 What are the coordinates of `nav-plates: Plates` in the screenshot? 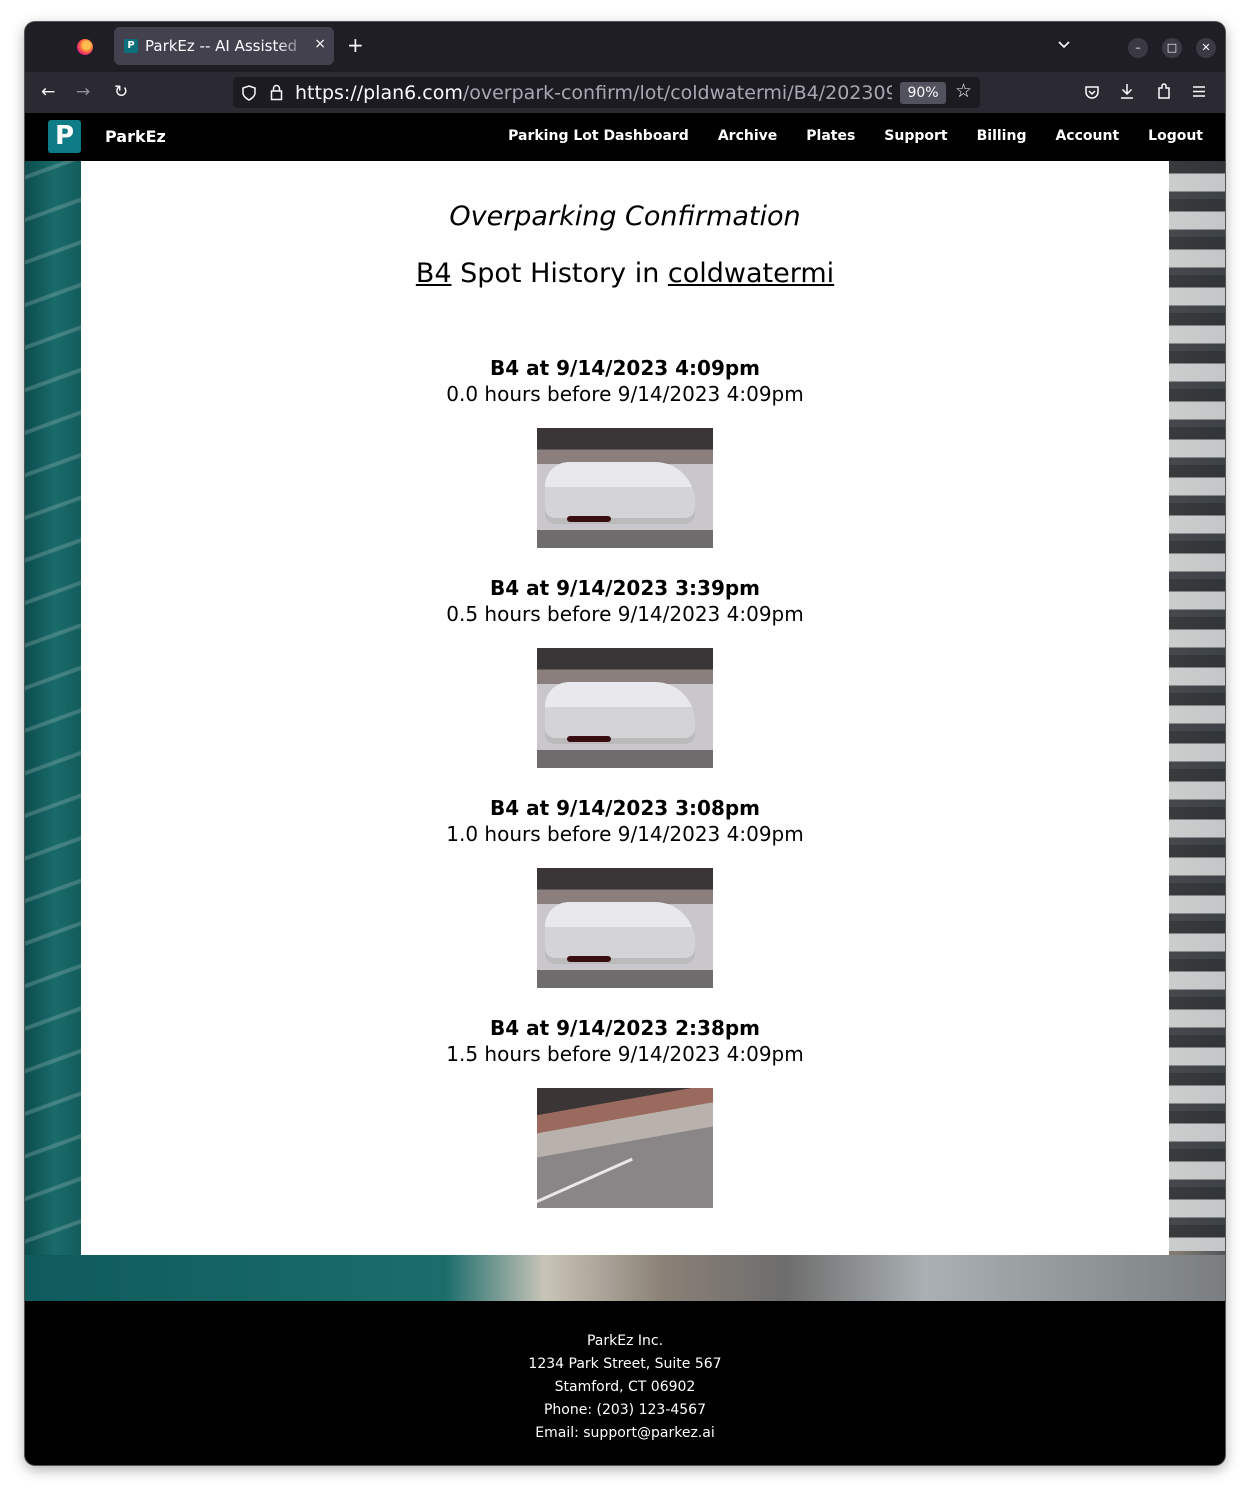 It's located at (830, 136).